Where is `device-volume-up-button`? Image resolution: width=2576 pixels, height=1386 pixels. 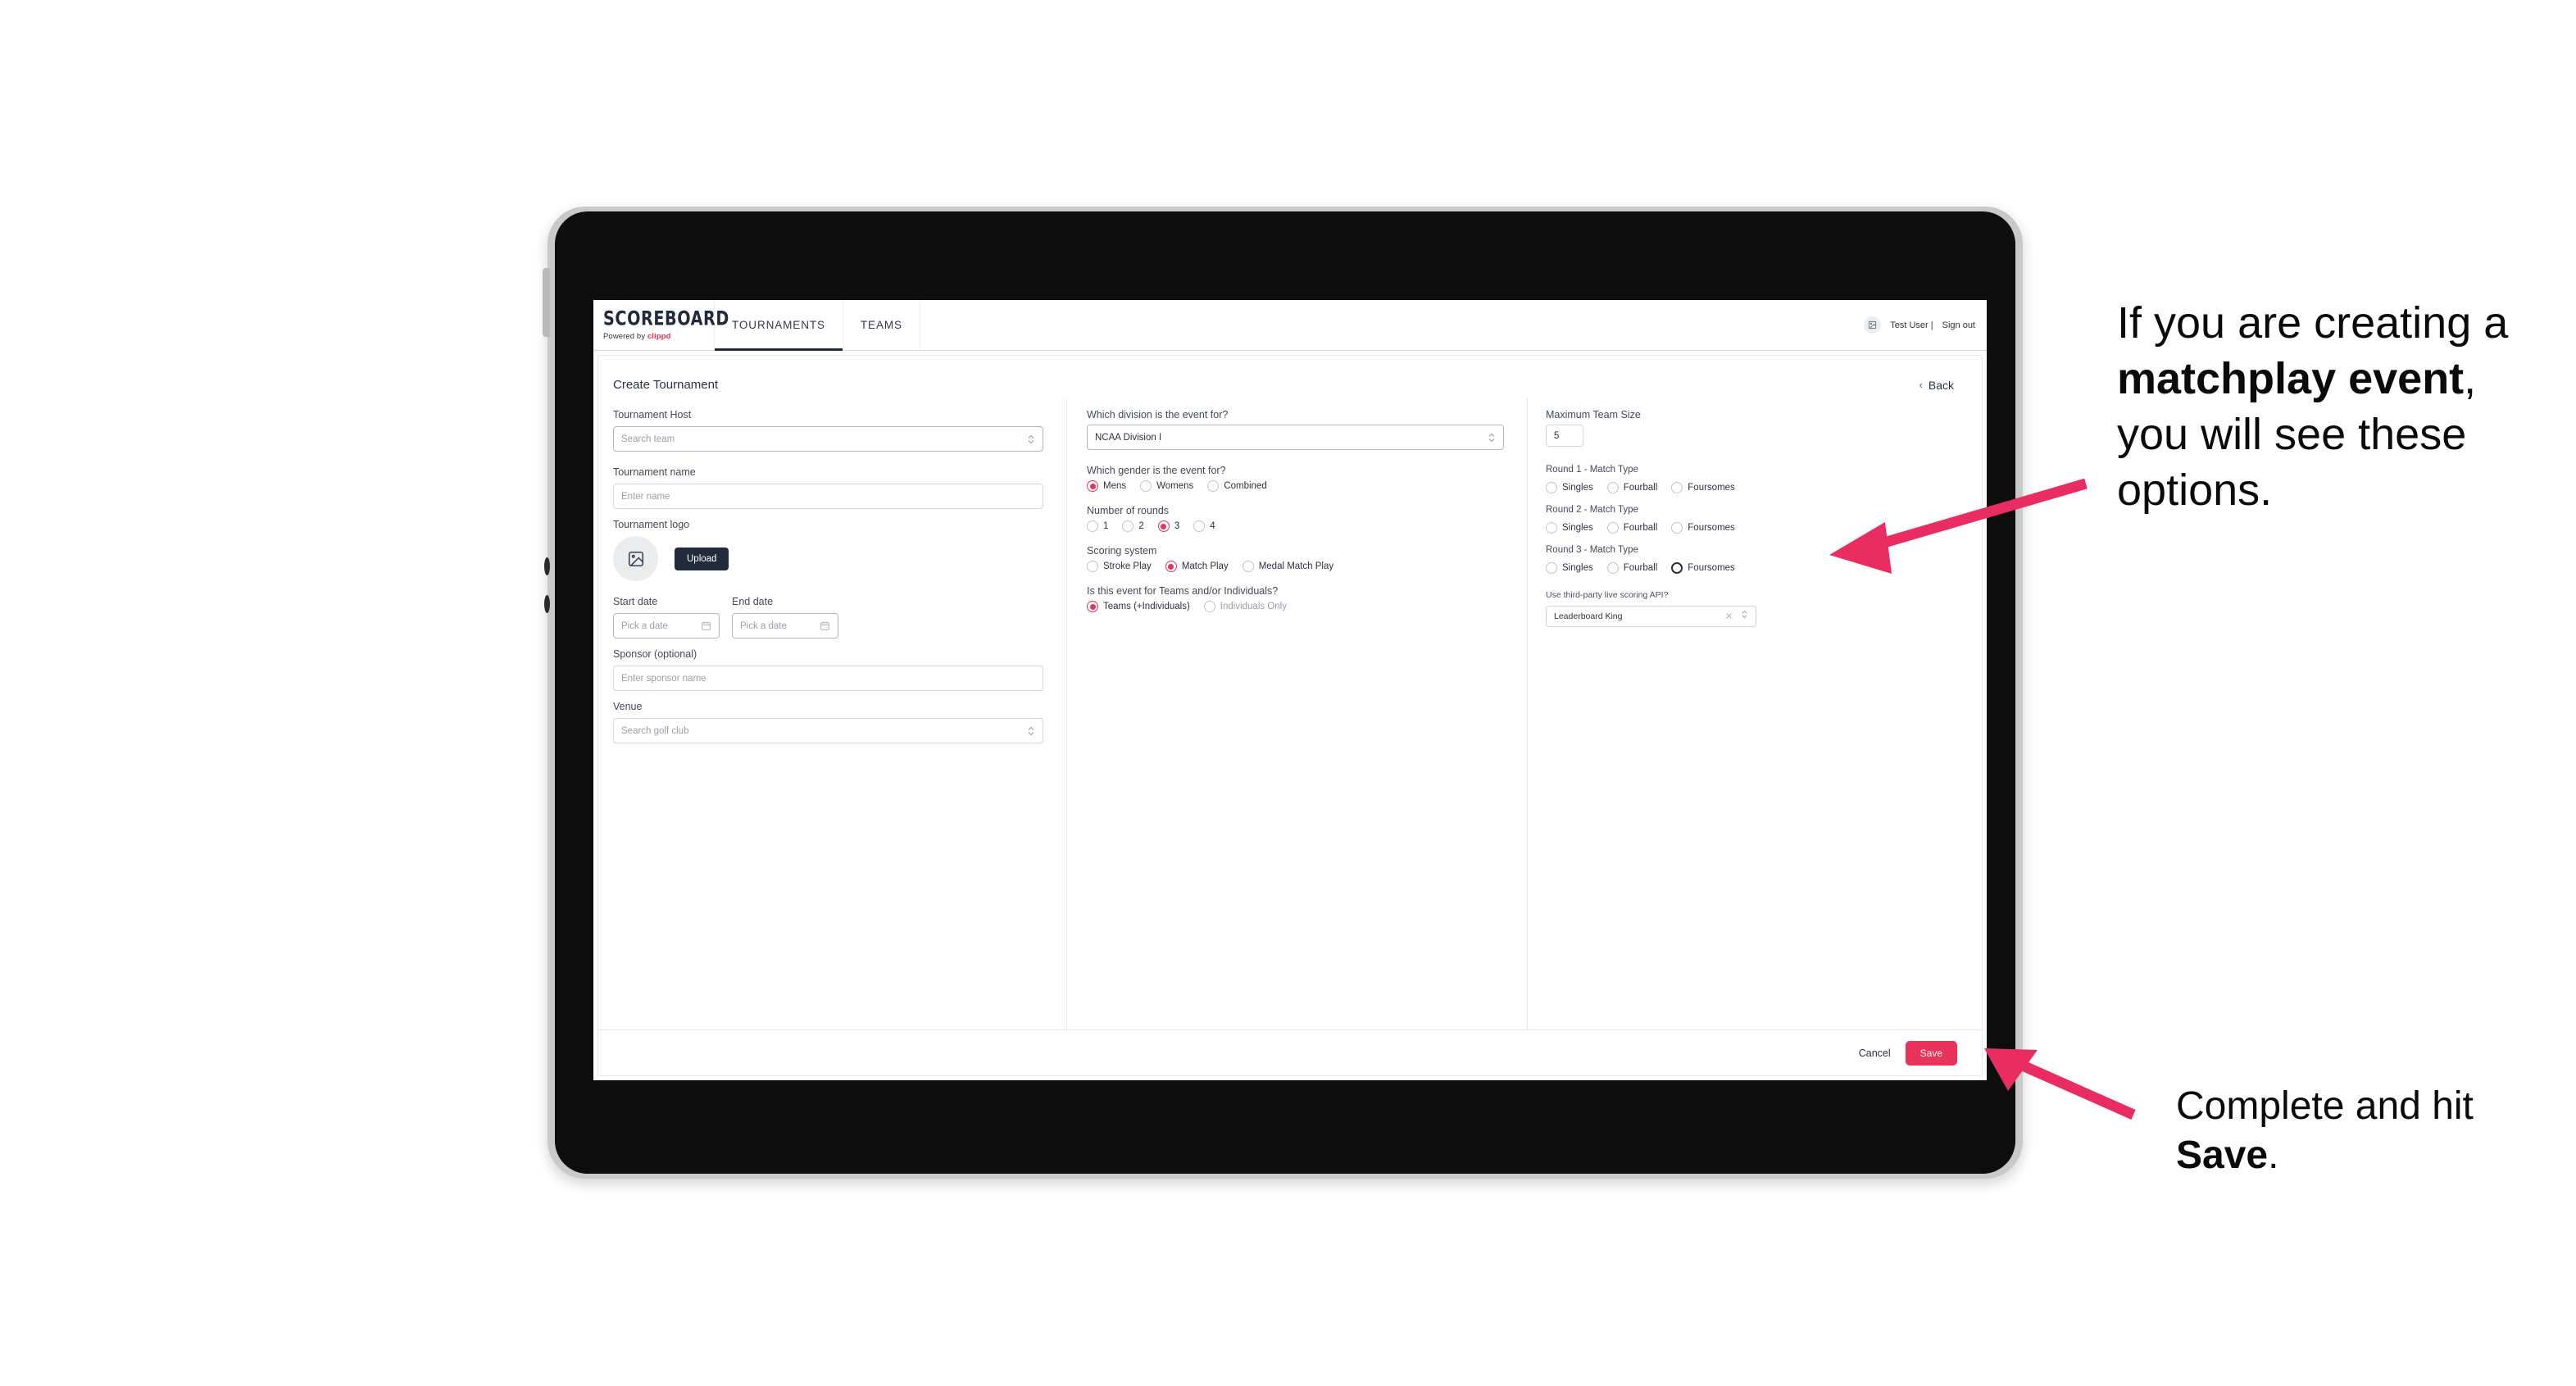
device-volume-up-button is located at coordinates (547, 566).